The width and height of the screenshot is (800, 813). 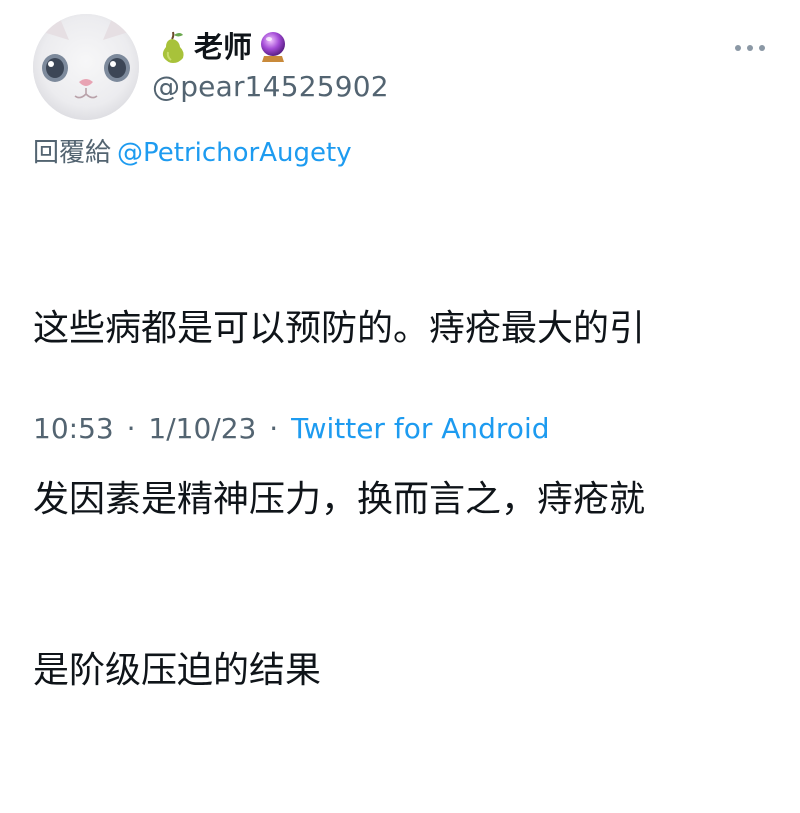 I want to click on more-options-icon, so click(x=750, y=48).